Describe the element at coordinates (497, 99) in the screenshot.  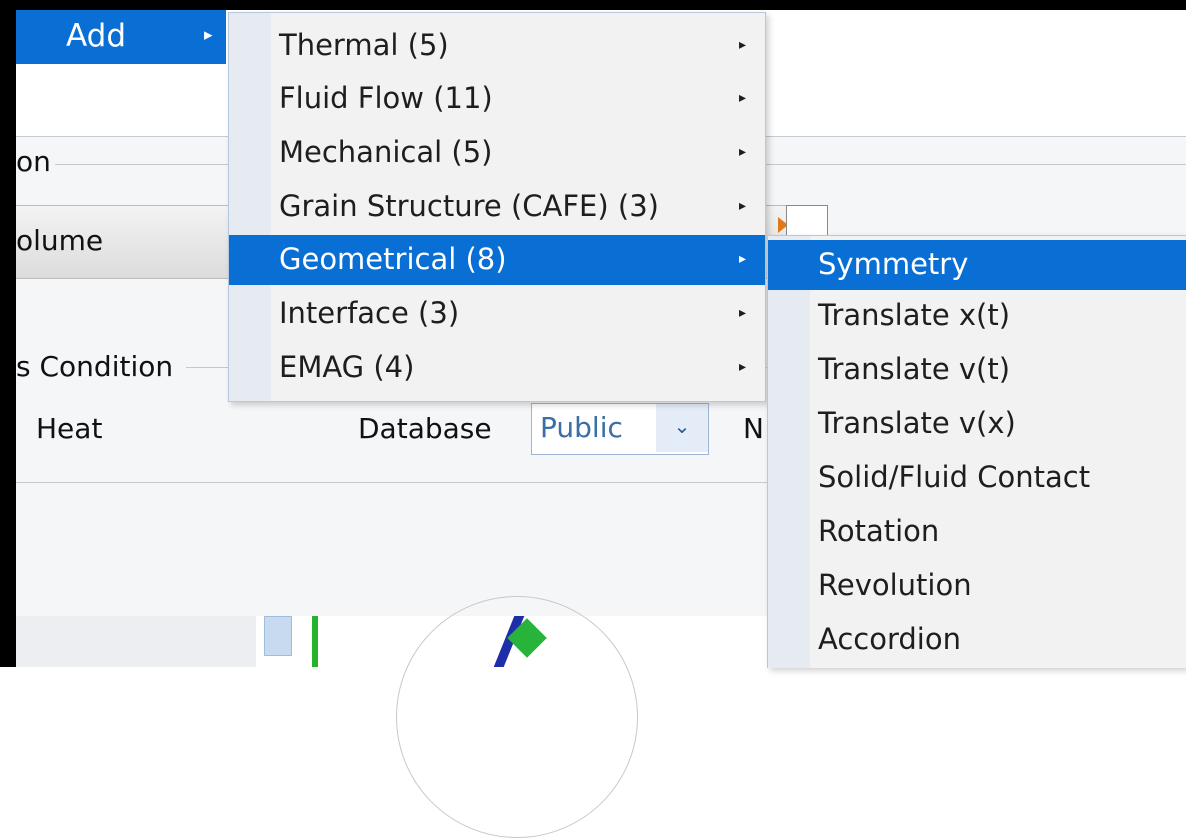
I see `menu-item-fluid-flow: Fluid Flow (11) ▸` at that location.